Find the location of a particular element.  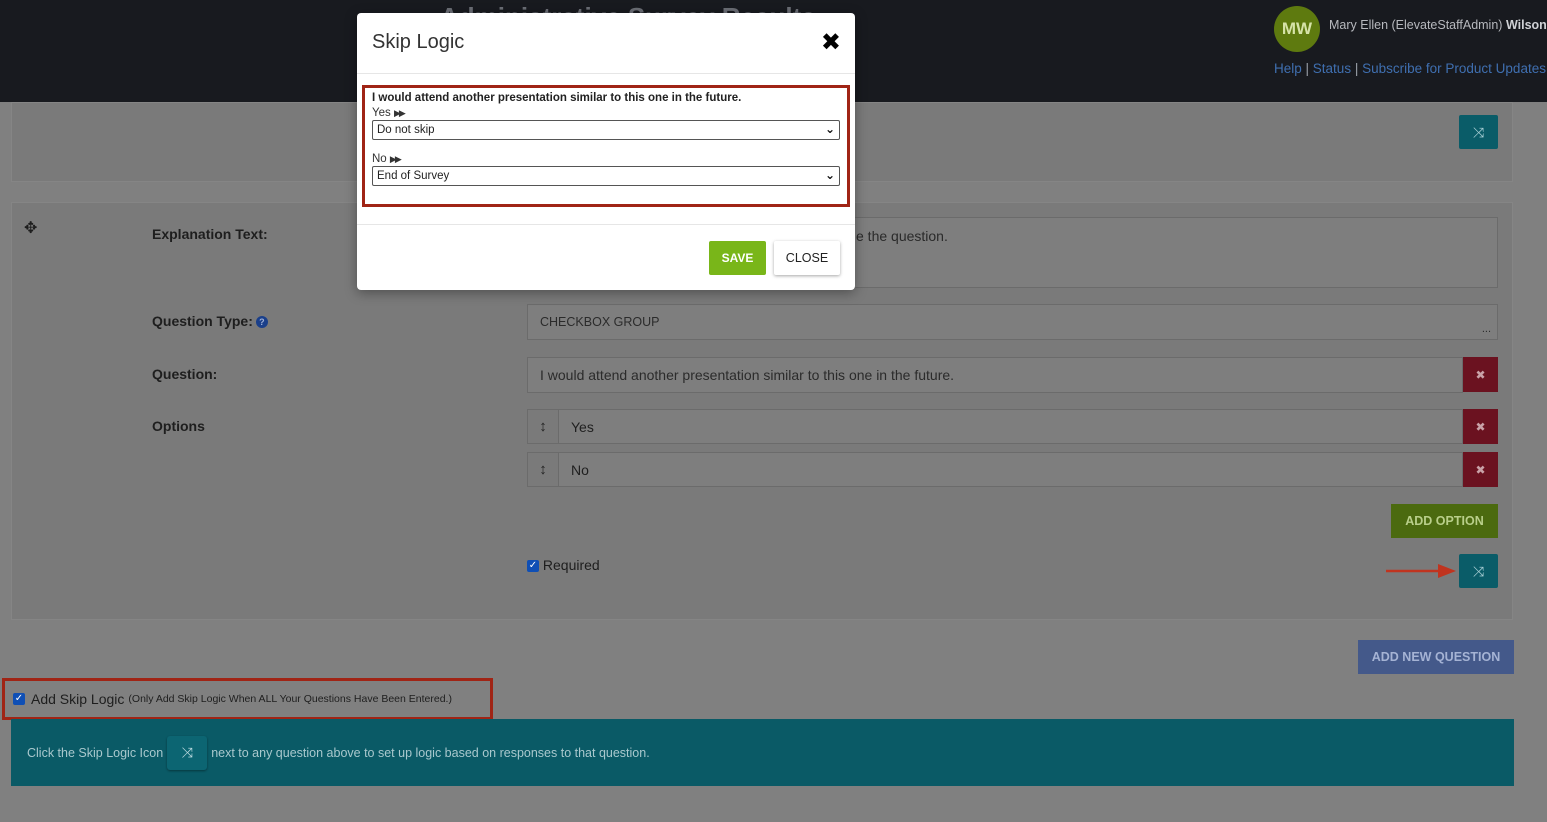

help-link: Help is located at coordinates (1288, 68).